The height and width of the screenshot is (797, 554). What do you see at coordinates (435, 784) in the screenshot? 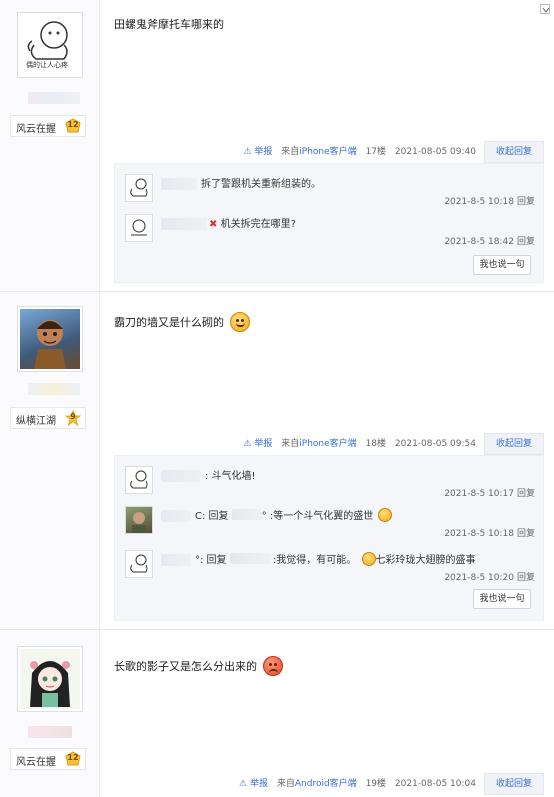
I see `post-time: 2021-08-05 10:04` at bounding box center [435, 784].